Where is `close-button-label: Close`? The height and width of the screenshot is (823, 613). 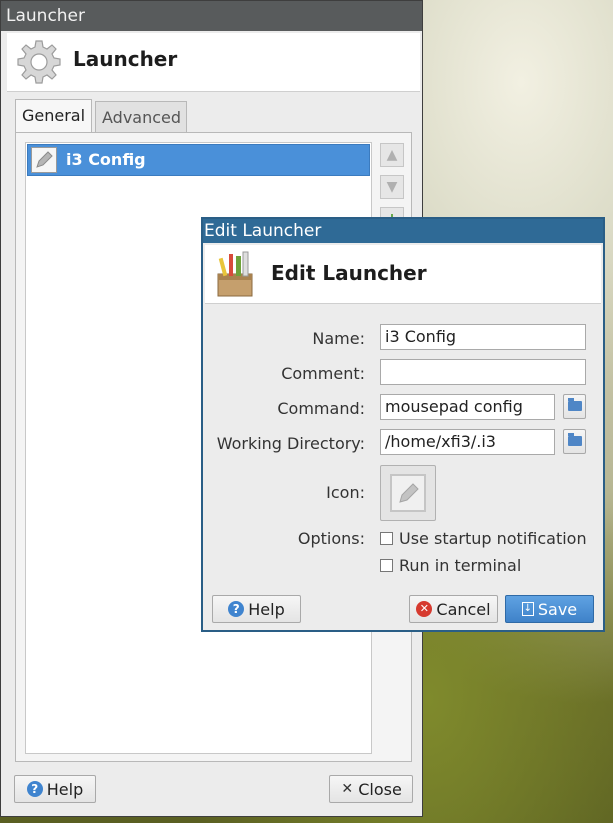 close-button-label: Close is located at coordinates (380, 789).